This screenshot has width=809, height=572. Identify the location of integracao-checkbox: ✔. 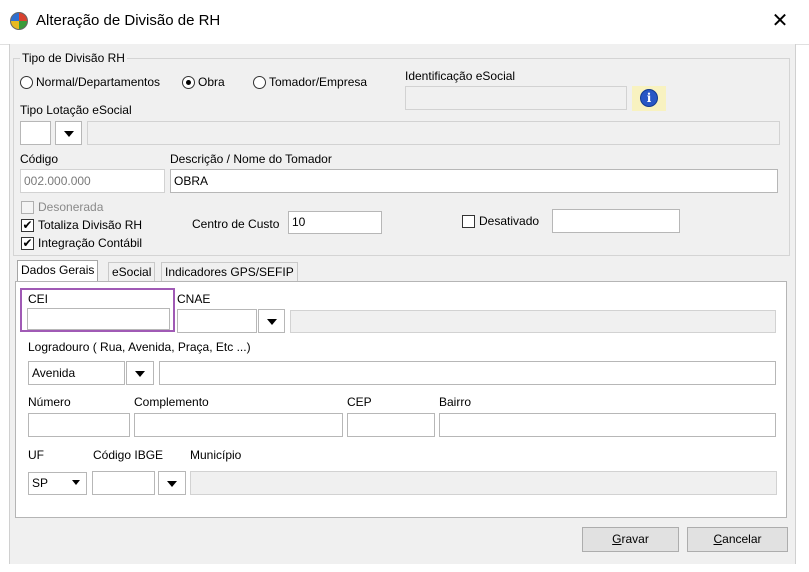
(27, 243).